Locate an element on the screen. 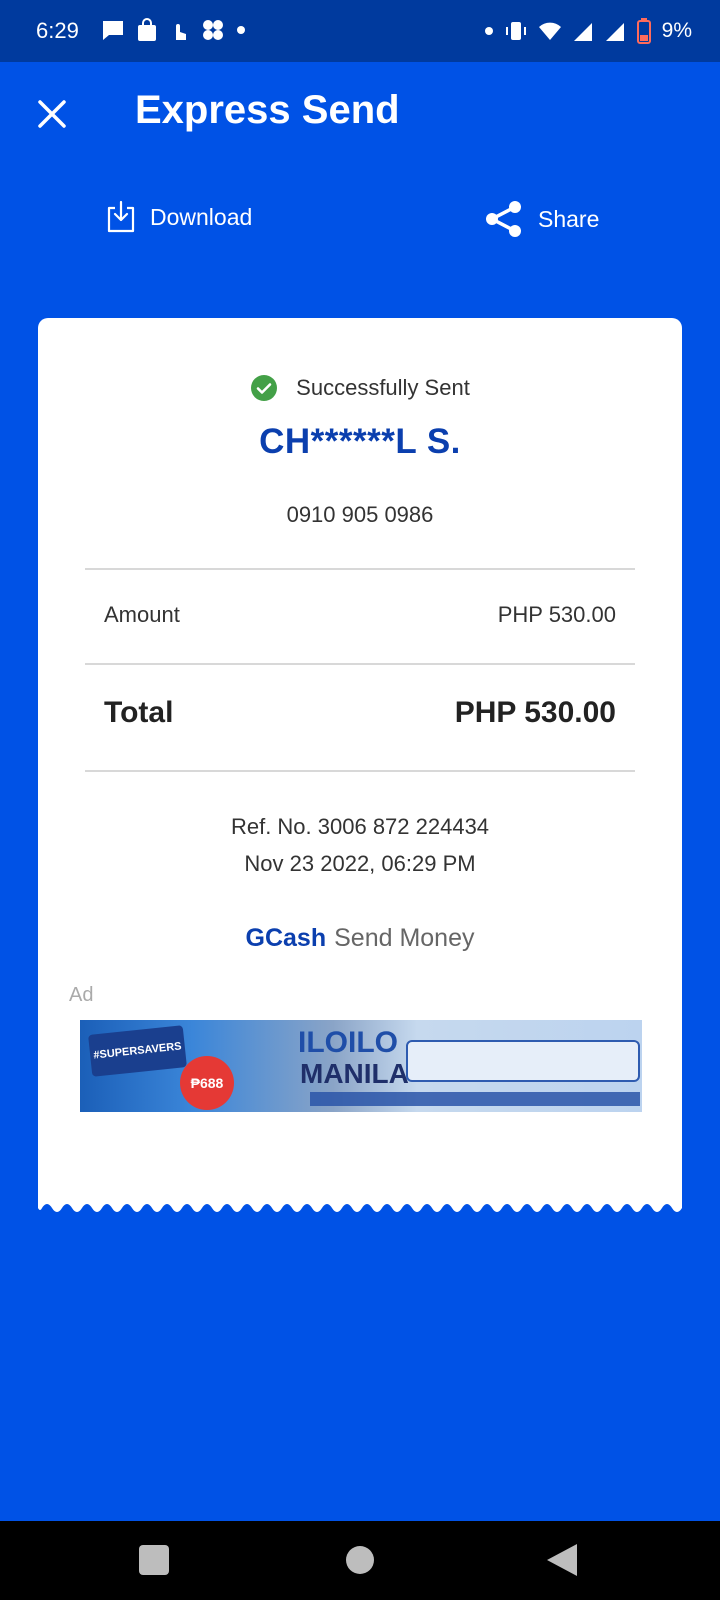  brand-name: GCash is located at coordinates (286, 938).